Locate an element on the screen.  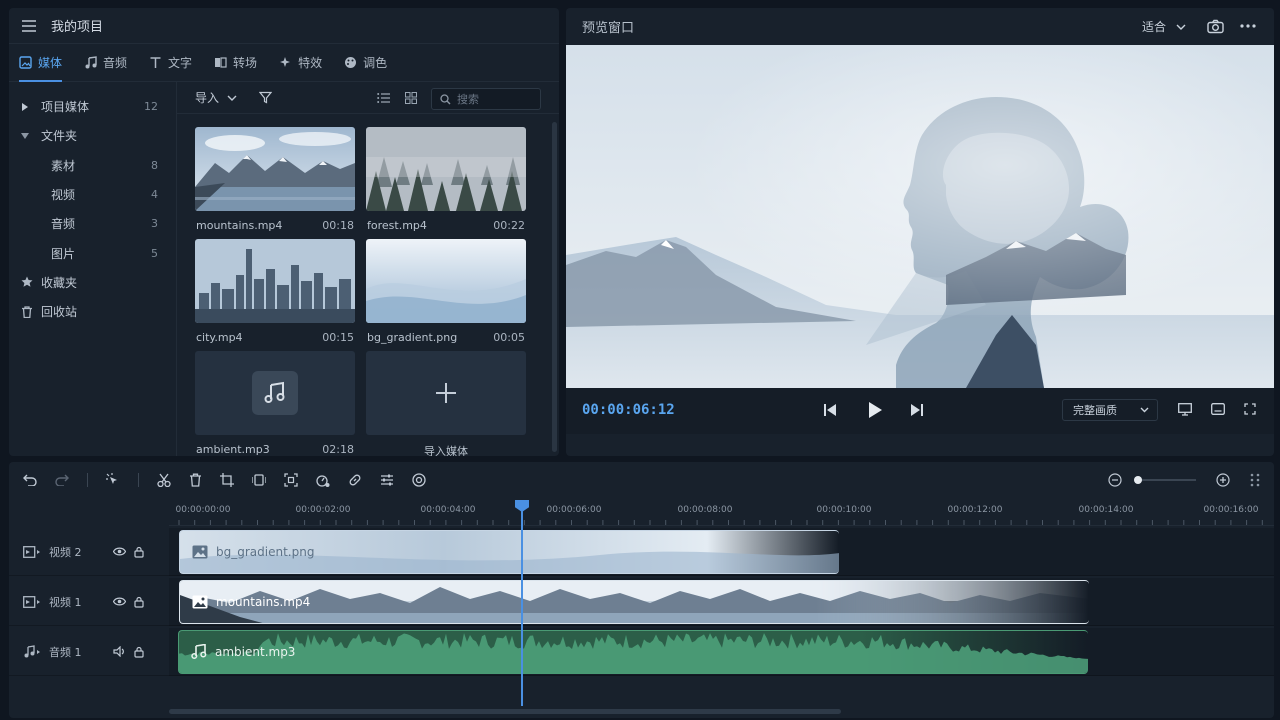
search-input: 搜索 is located at coordinates (486, 99).